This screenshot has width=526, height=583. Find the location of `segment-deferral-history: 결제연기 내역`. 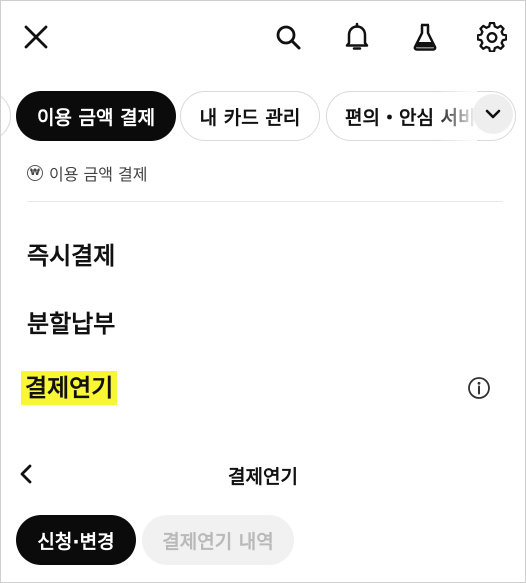

segment-deferral-history: 결제연기 내역 is located at coordinates (218, 540).